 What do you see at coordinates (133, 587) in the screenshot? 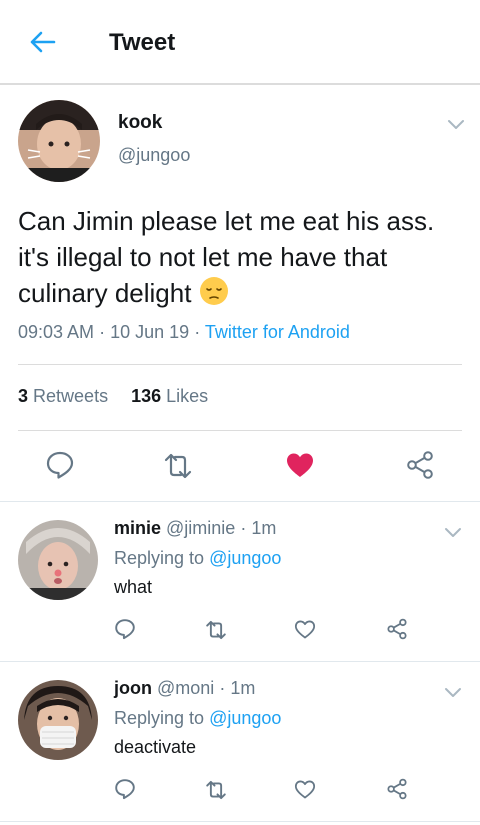
I see `reply-text: what` at bounding box center [133, 587].